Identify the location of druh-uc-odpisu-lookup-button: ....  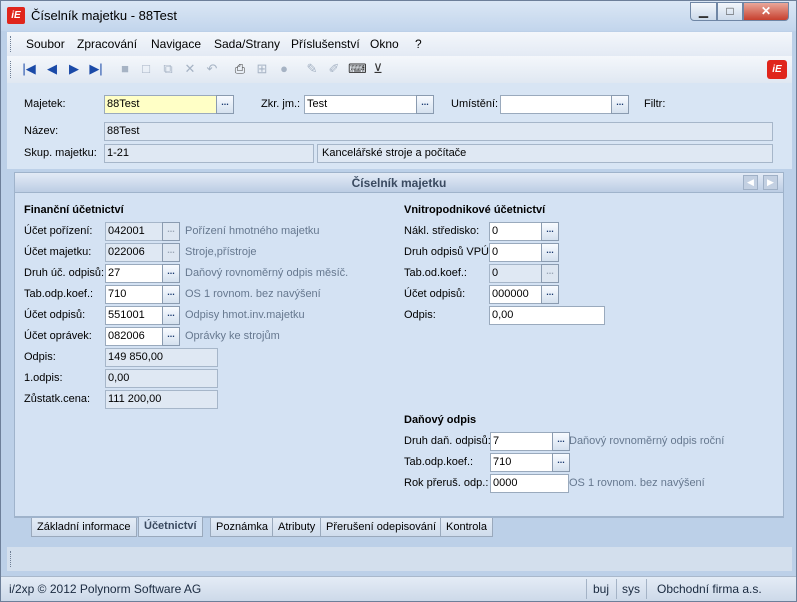
(171, 273).